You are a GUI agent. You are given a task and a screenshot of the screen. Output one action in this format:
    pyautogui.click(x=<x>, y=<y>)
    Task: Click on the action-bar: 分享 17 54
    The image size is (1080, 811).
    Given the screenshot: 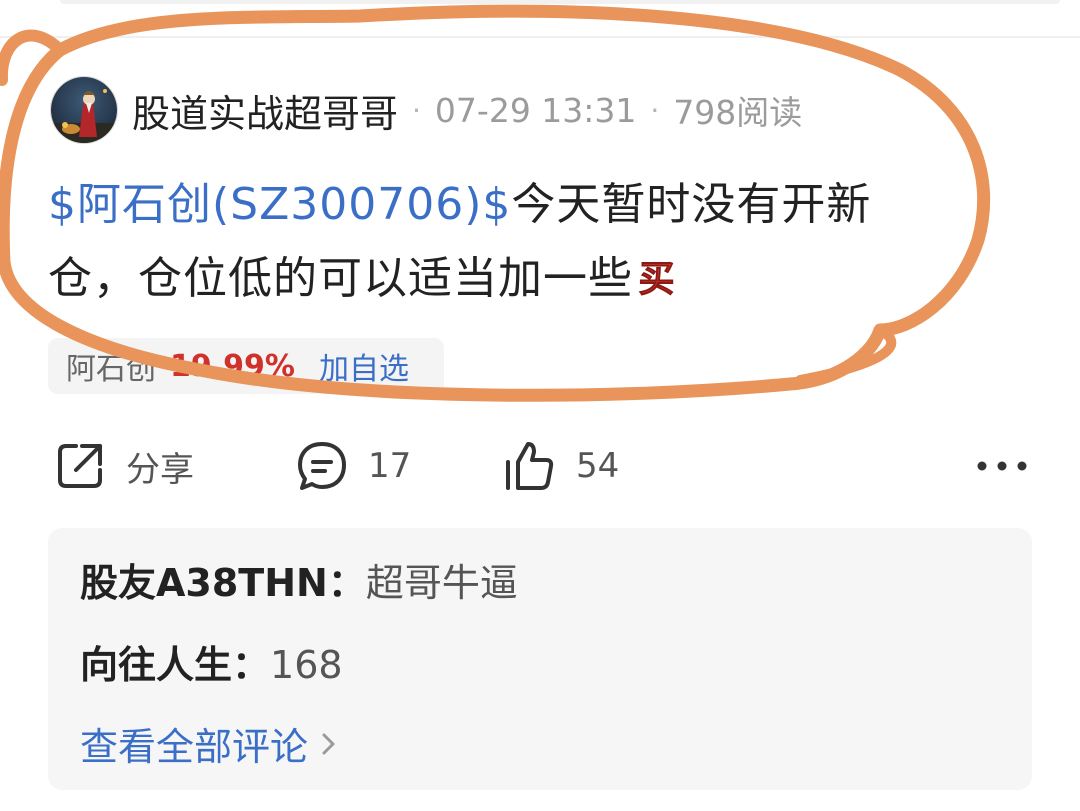 What is the action you would take?
    pyautogui.click(x=540, y=466)
    